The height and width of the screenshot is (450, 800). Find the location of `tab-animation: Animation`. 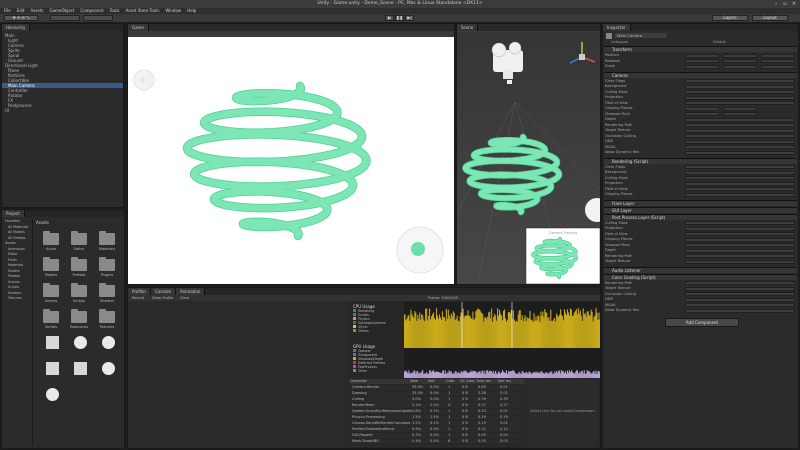

tab-animation: Animation is located at coordinates (190, 291).